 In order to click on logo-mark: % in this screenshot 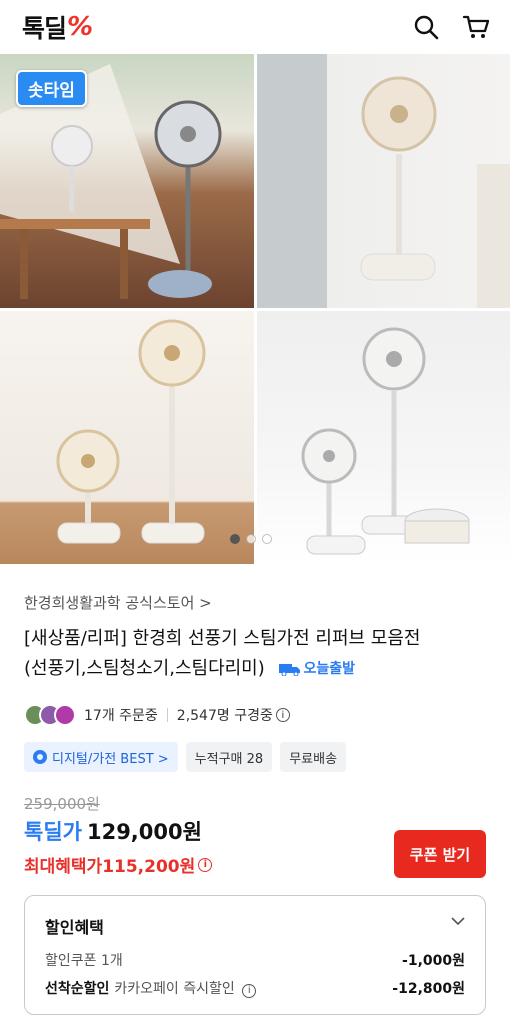, I will do `click(80, 27)`.